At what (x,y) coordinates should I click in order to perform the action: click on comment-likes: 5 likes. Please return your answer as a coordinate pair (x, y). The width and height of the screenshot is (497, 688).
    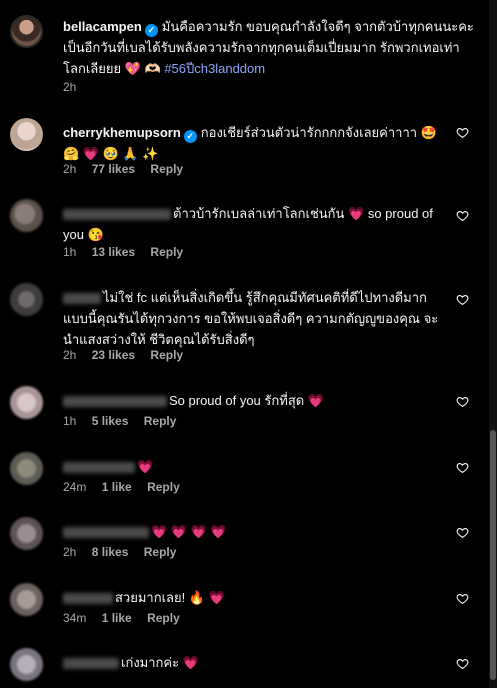
    Looking at the image, I should click on (110, 421).